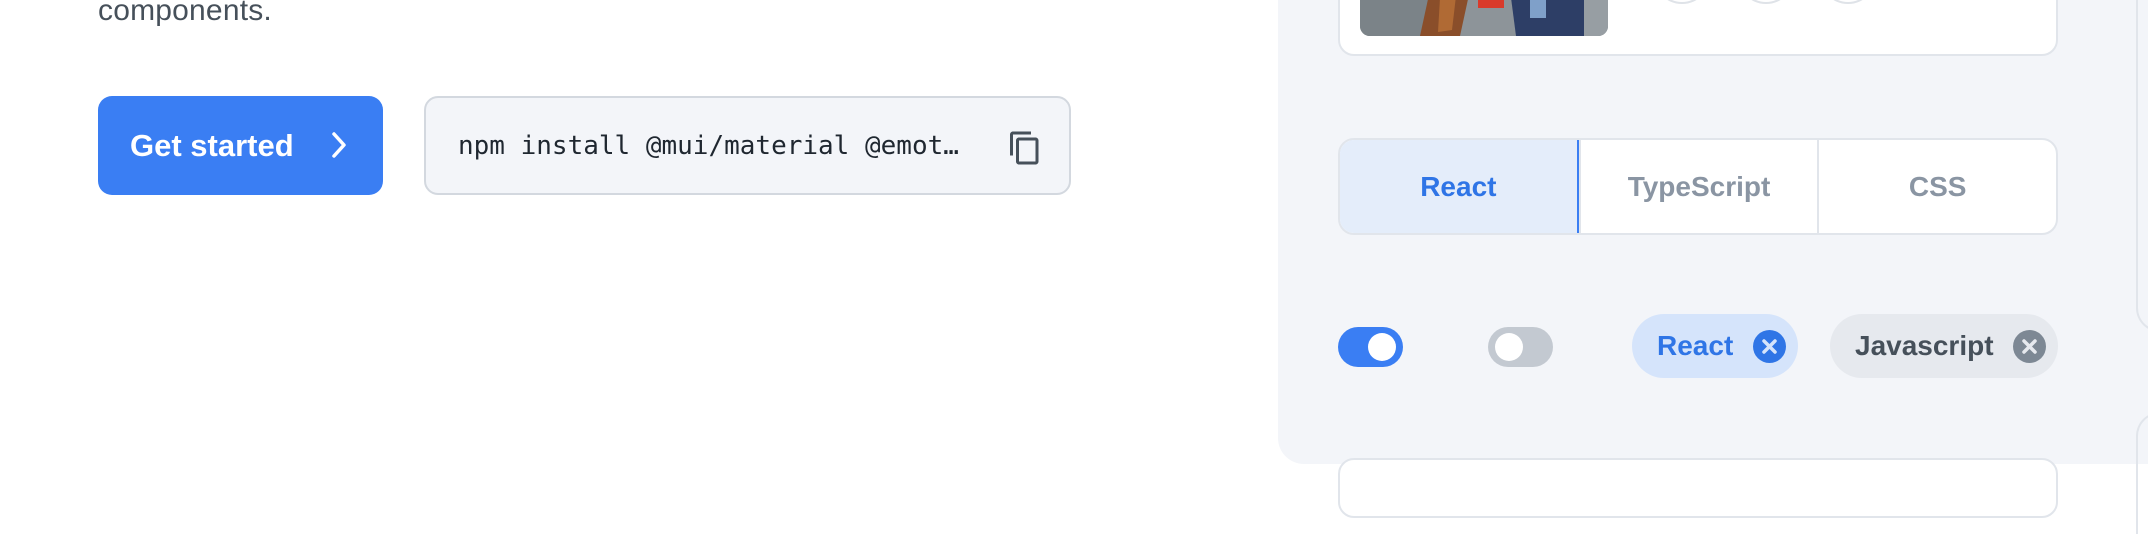 The image size is (2148, 534). Describe the element at coordinates (2142, 473) in the screenshot. I see `adjacent-card-edge-lower` at that location.